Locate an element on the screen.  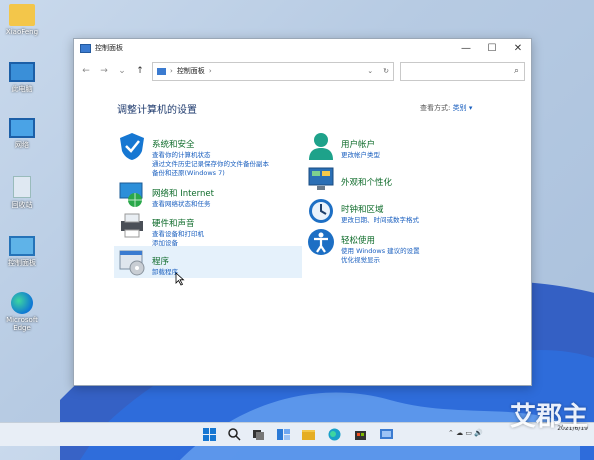
programs-icon is located at coordinates (132, 263).